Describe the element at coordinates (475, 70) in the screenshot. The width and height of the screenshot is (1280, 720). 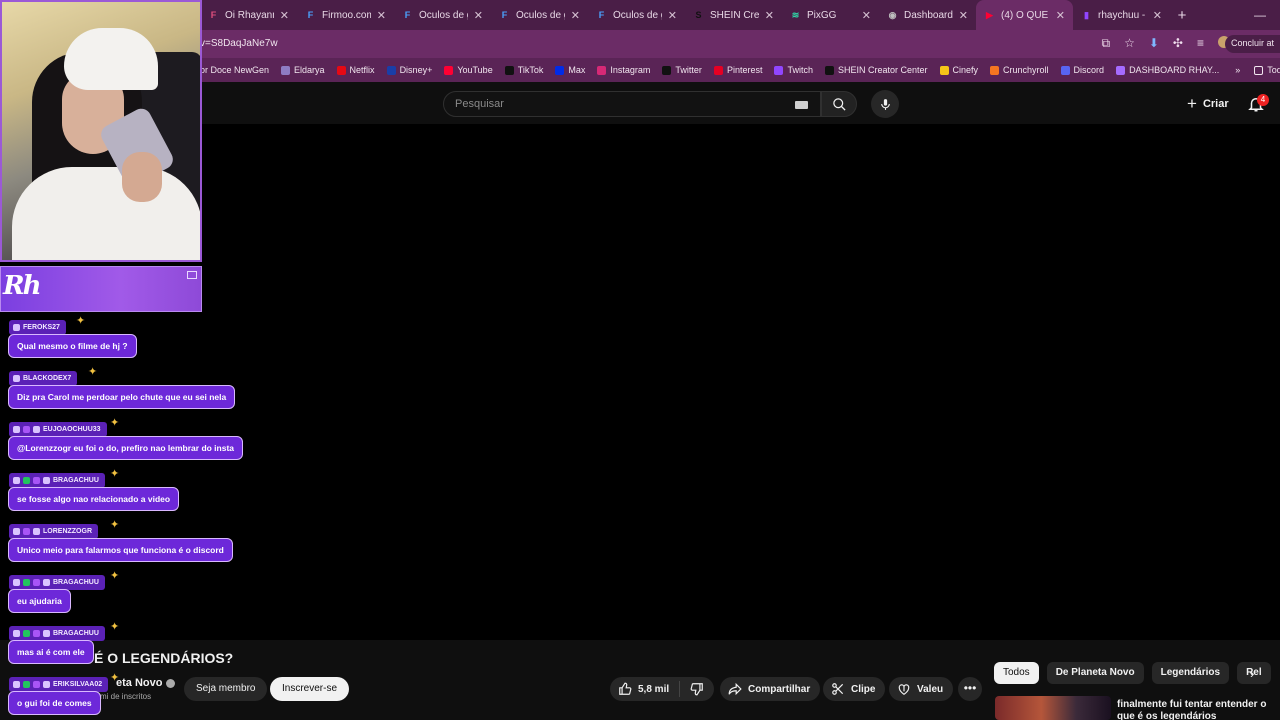
I see `bookmark-label: YouTube` at that location.